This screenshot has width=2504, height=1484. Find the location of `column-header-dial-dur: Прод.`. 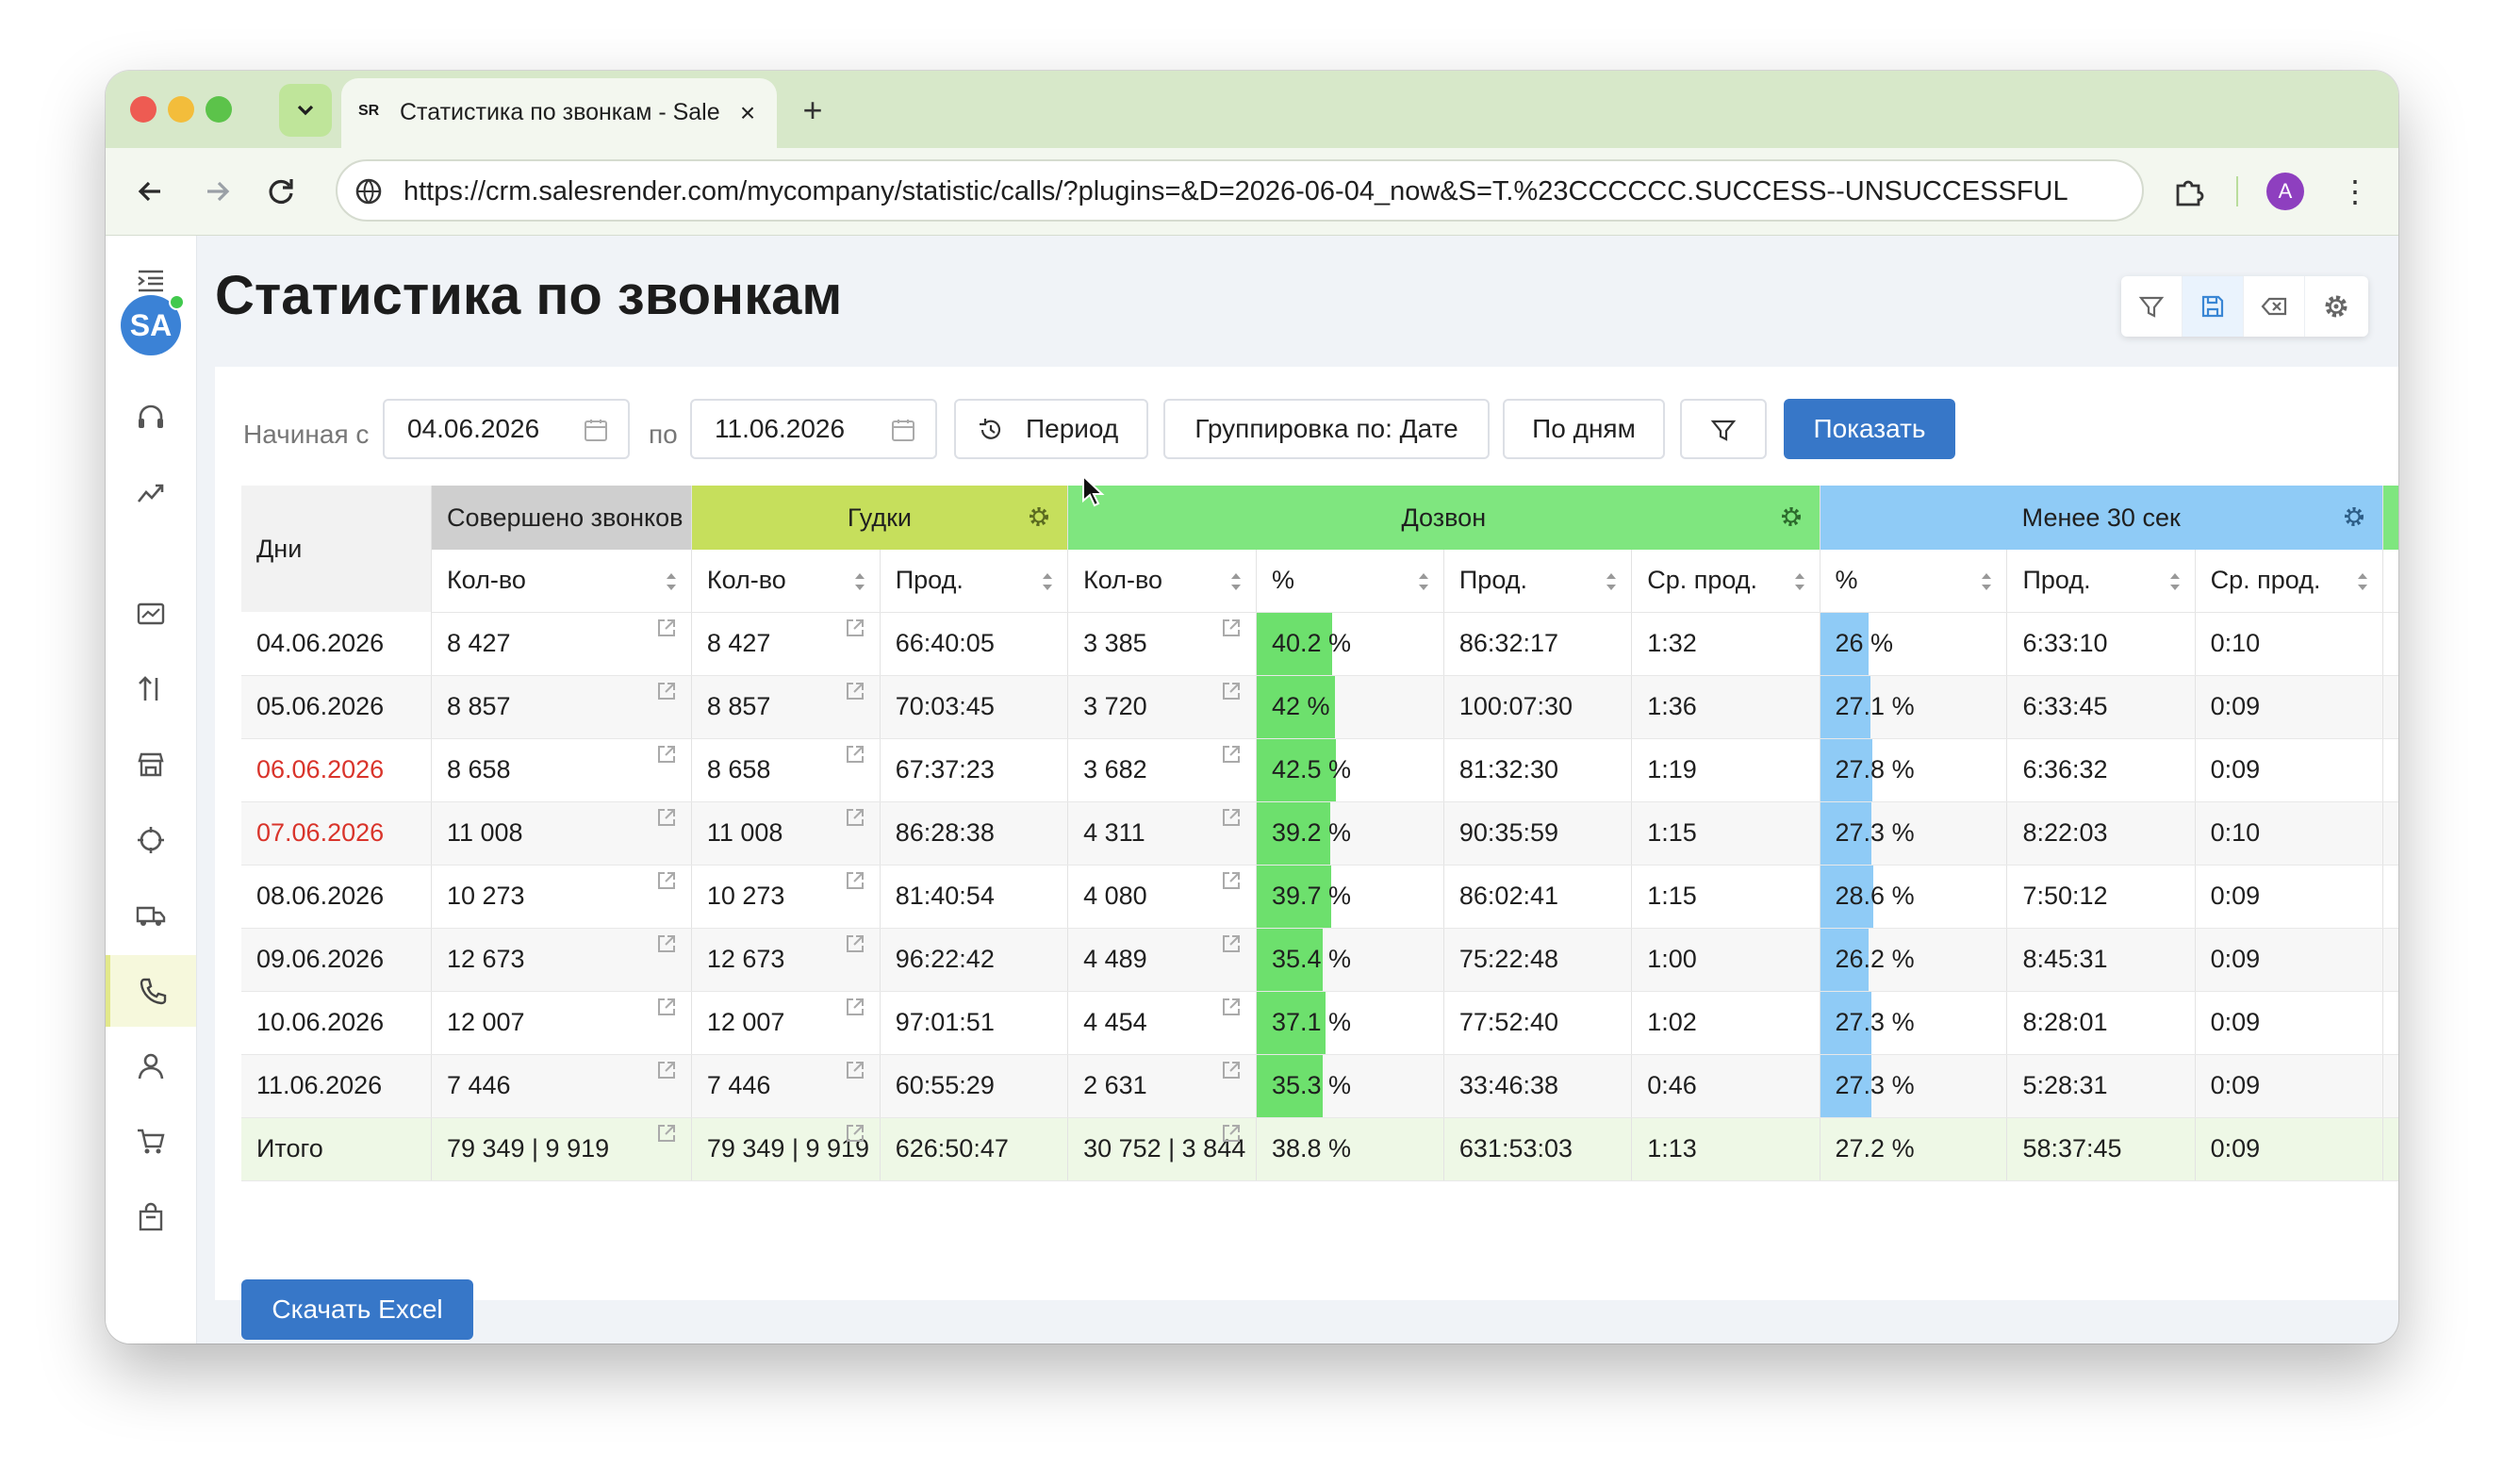

column-header-dial-dur: Прод. is located at coordinates (1538, 582).